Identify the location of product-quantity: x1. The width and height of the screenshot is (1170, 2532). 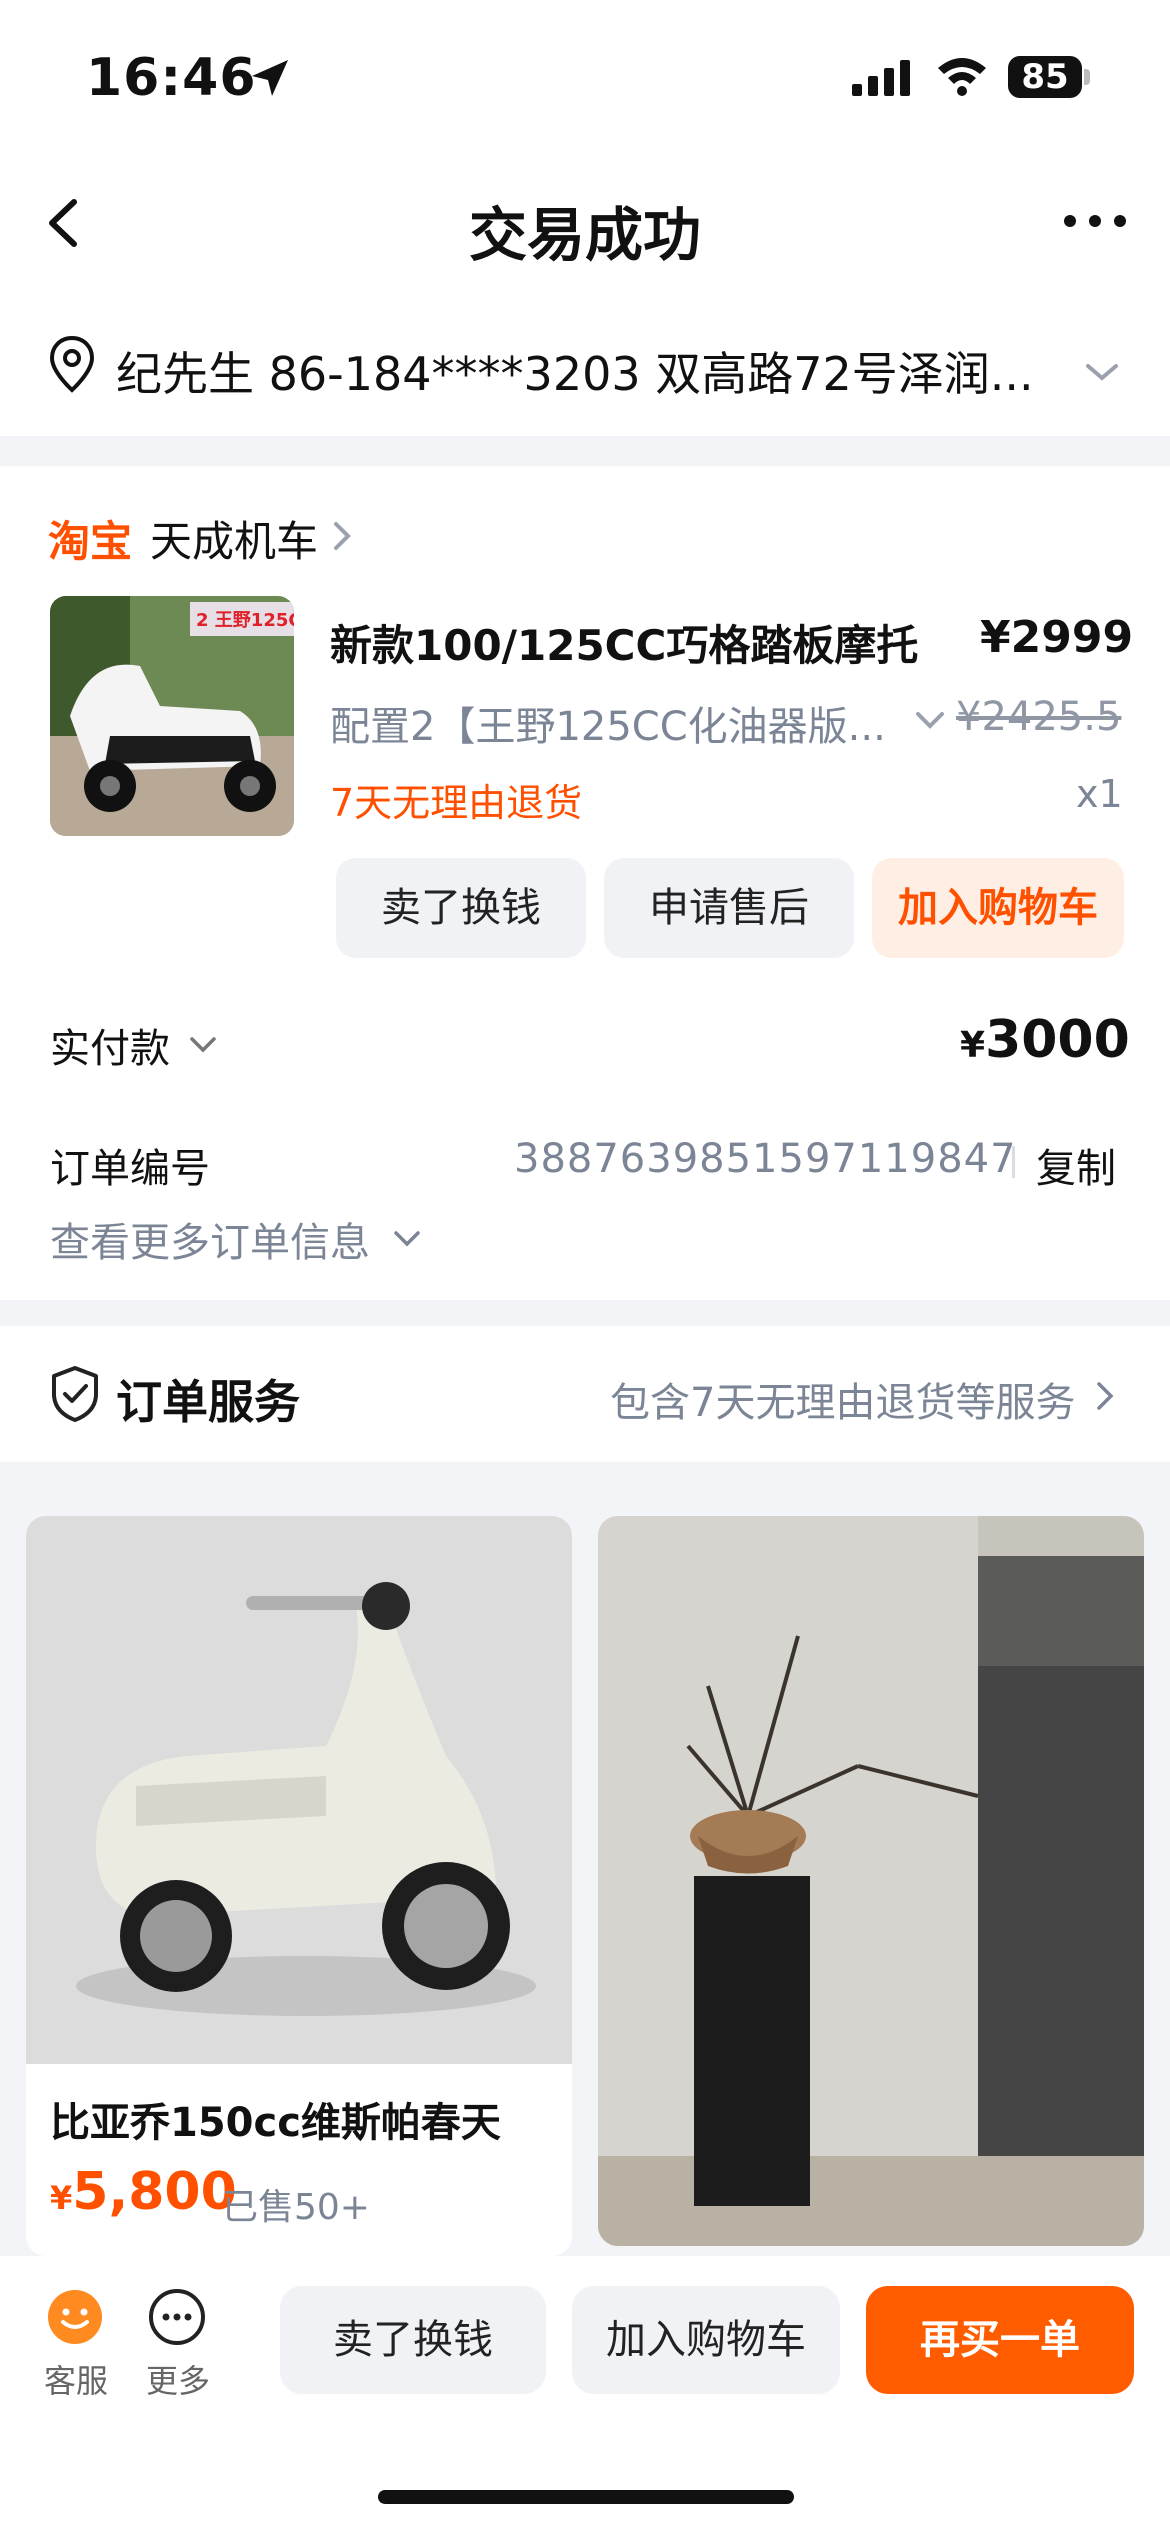
(1099, 794).